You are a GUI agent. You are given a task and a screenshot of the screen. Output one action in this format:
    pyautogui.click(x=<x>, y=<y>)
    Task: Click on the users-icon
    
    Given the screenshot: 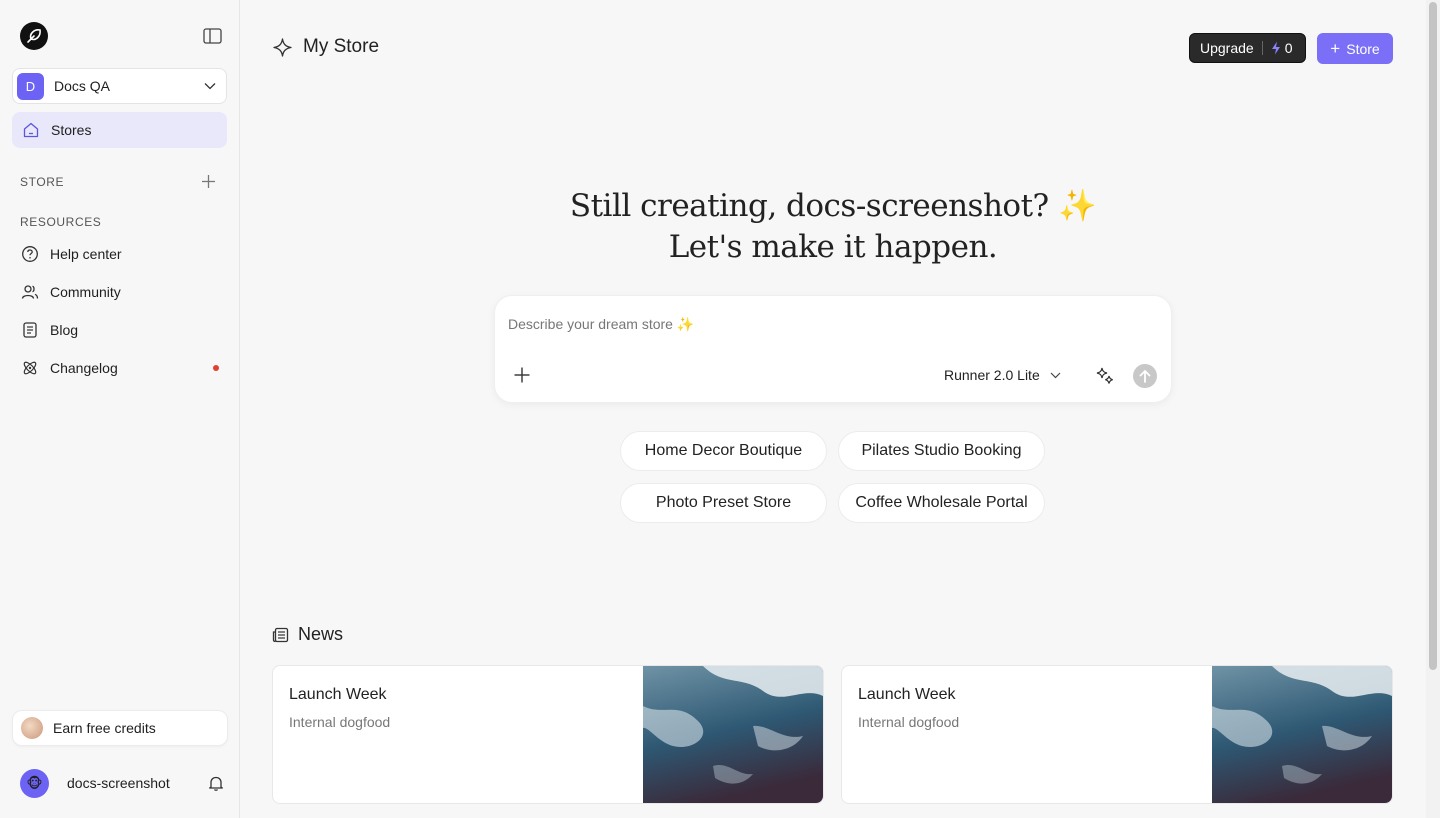 What is the action you would take?
    pyautogui.click(x=30, y=292)
    